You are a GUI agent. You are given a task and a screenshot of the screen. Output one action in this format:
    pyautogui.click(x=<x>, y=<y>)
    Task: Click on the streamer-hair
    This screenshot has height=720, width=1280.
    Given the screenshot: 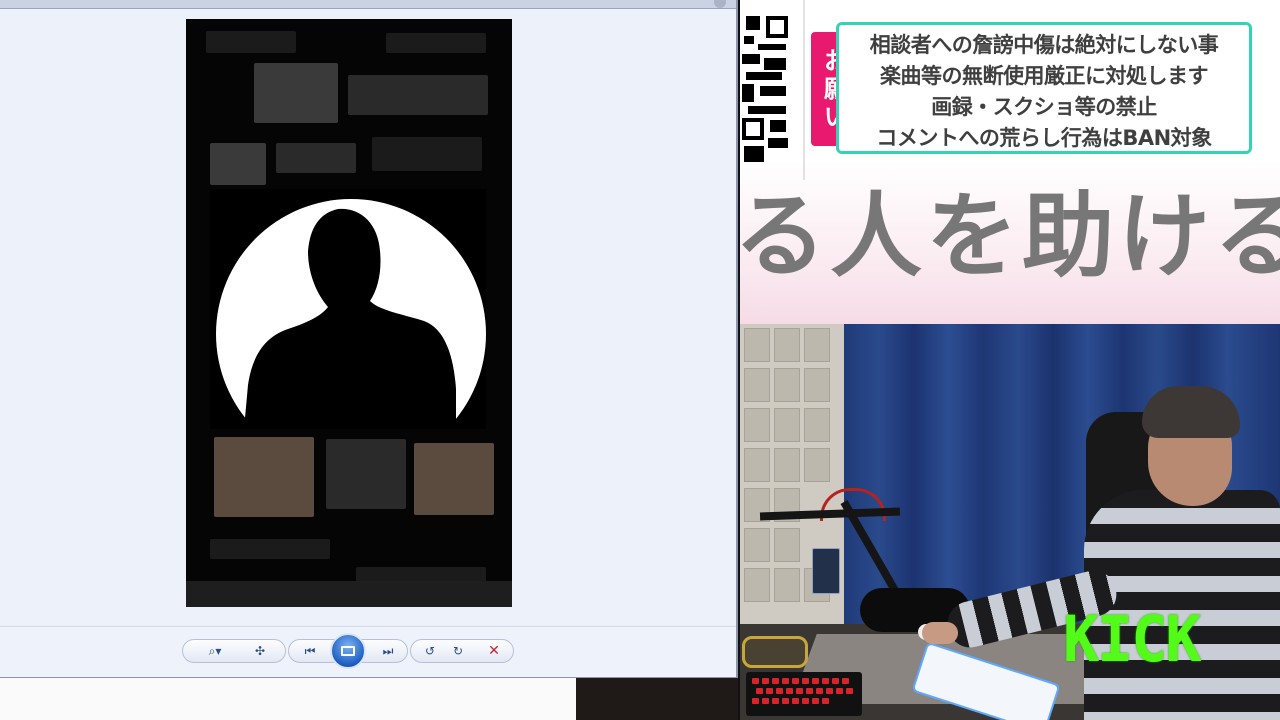 What is the action you would take?
    pyautogui.click(x=1191, y=412)
    